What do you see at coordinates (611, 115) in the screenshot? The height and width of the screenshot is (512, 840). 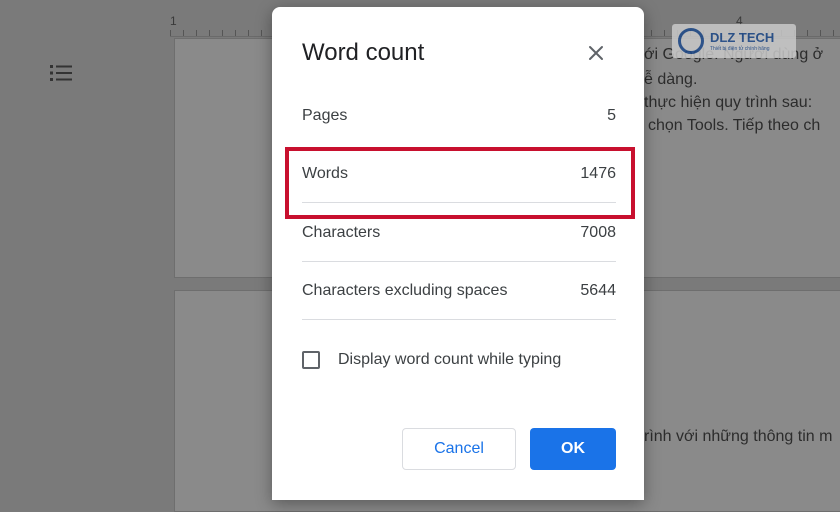 I see `stat-value: 5` at bounding box center [611, 115].